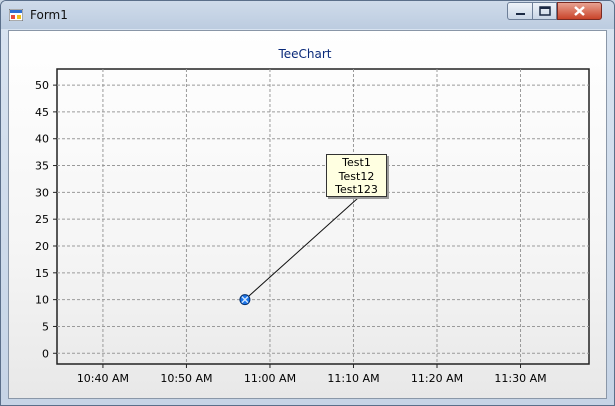  I want to click on y-tick-label-2: 10, so click(42, 300).